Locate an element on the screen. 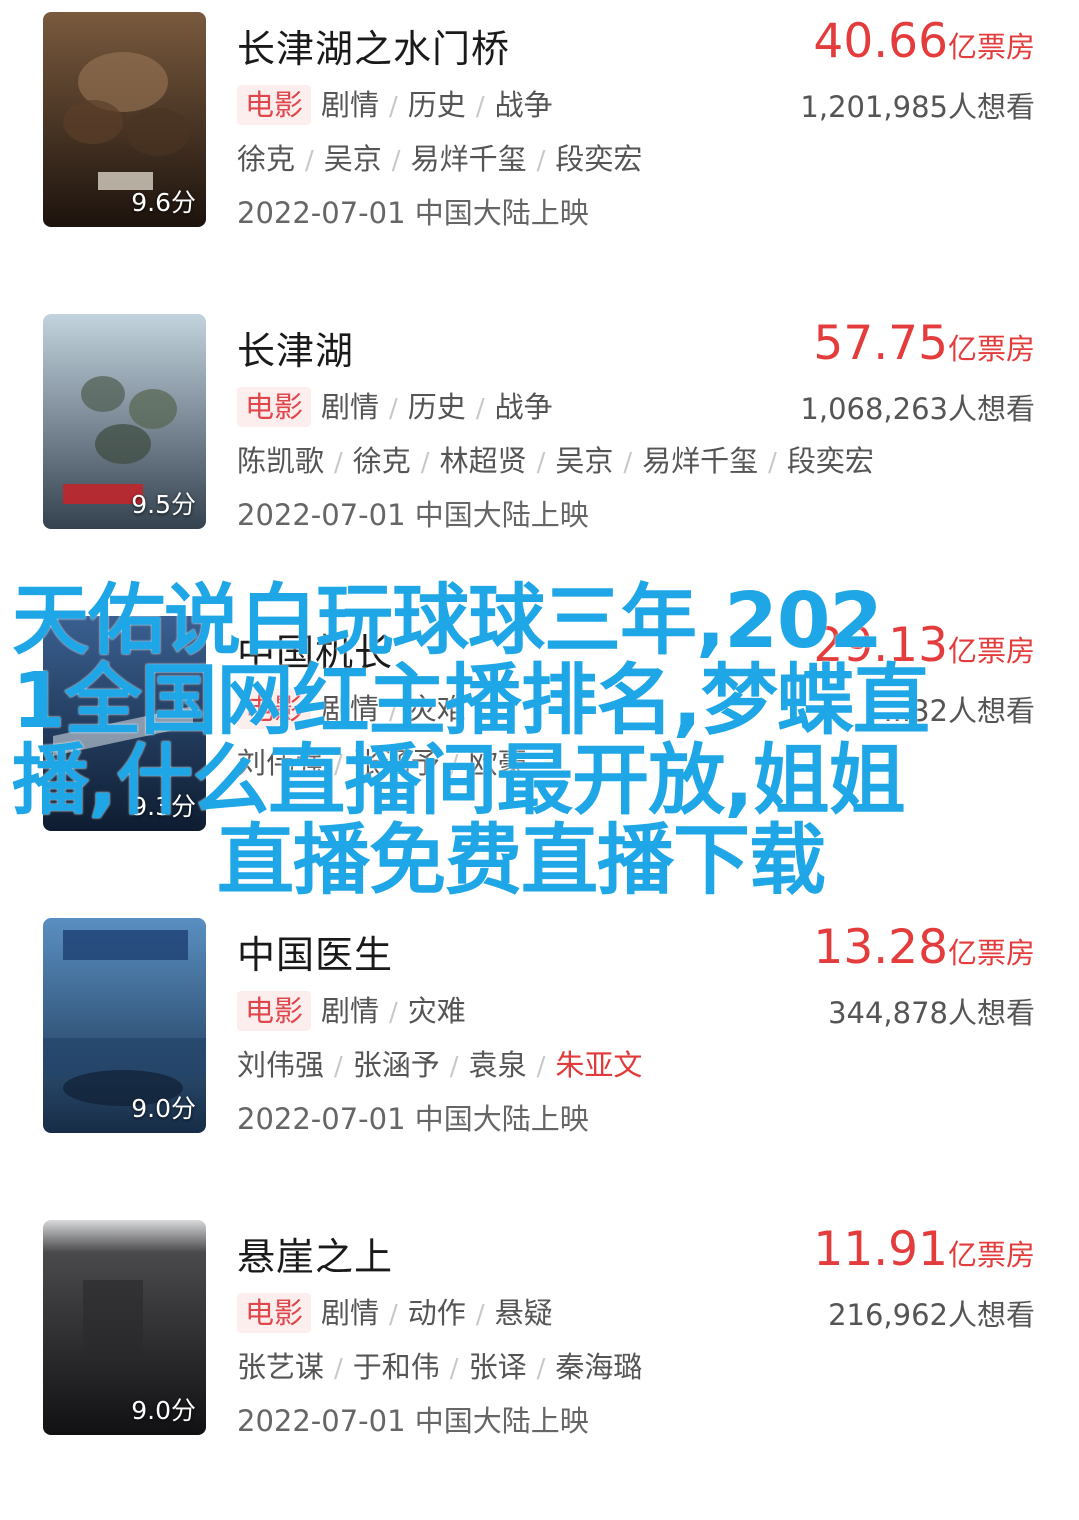  movie-cast: 张艺谋 / 于和伟 / 张译 / 秦海璐 is located at coordinates (440, 1367).